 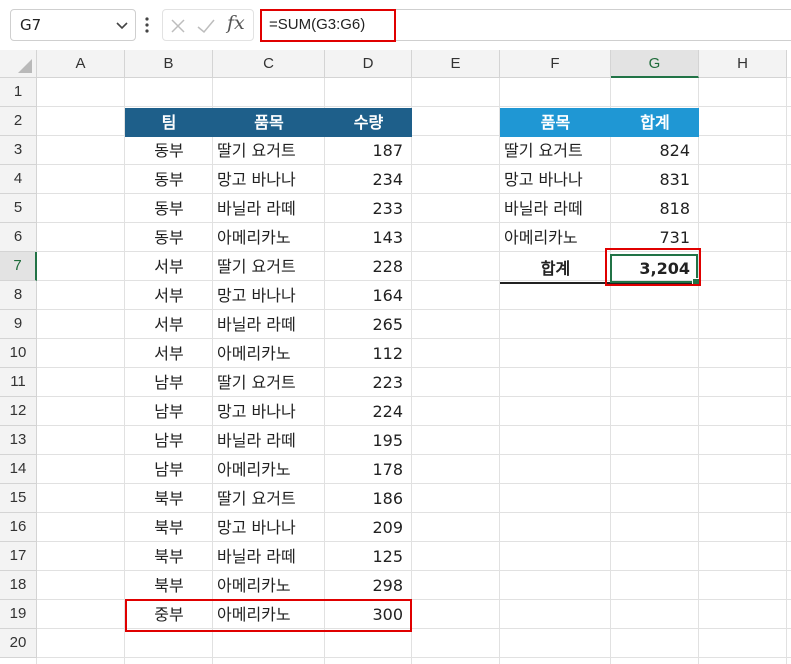 I want to click on row-header-15: 15, so click(x=18, y=498).